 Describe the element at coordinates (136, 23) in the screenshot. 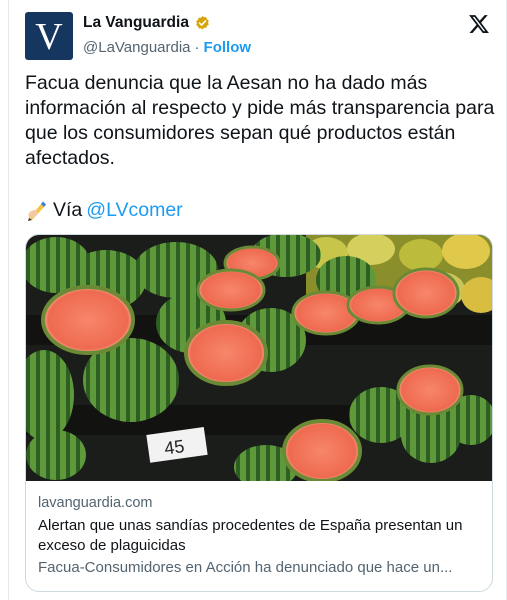

I see `display-name: La Vanguardia` at that location.